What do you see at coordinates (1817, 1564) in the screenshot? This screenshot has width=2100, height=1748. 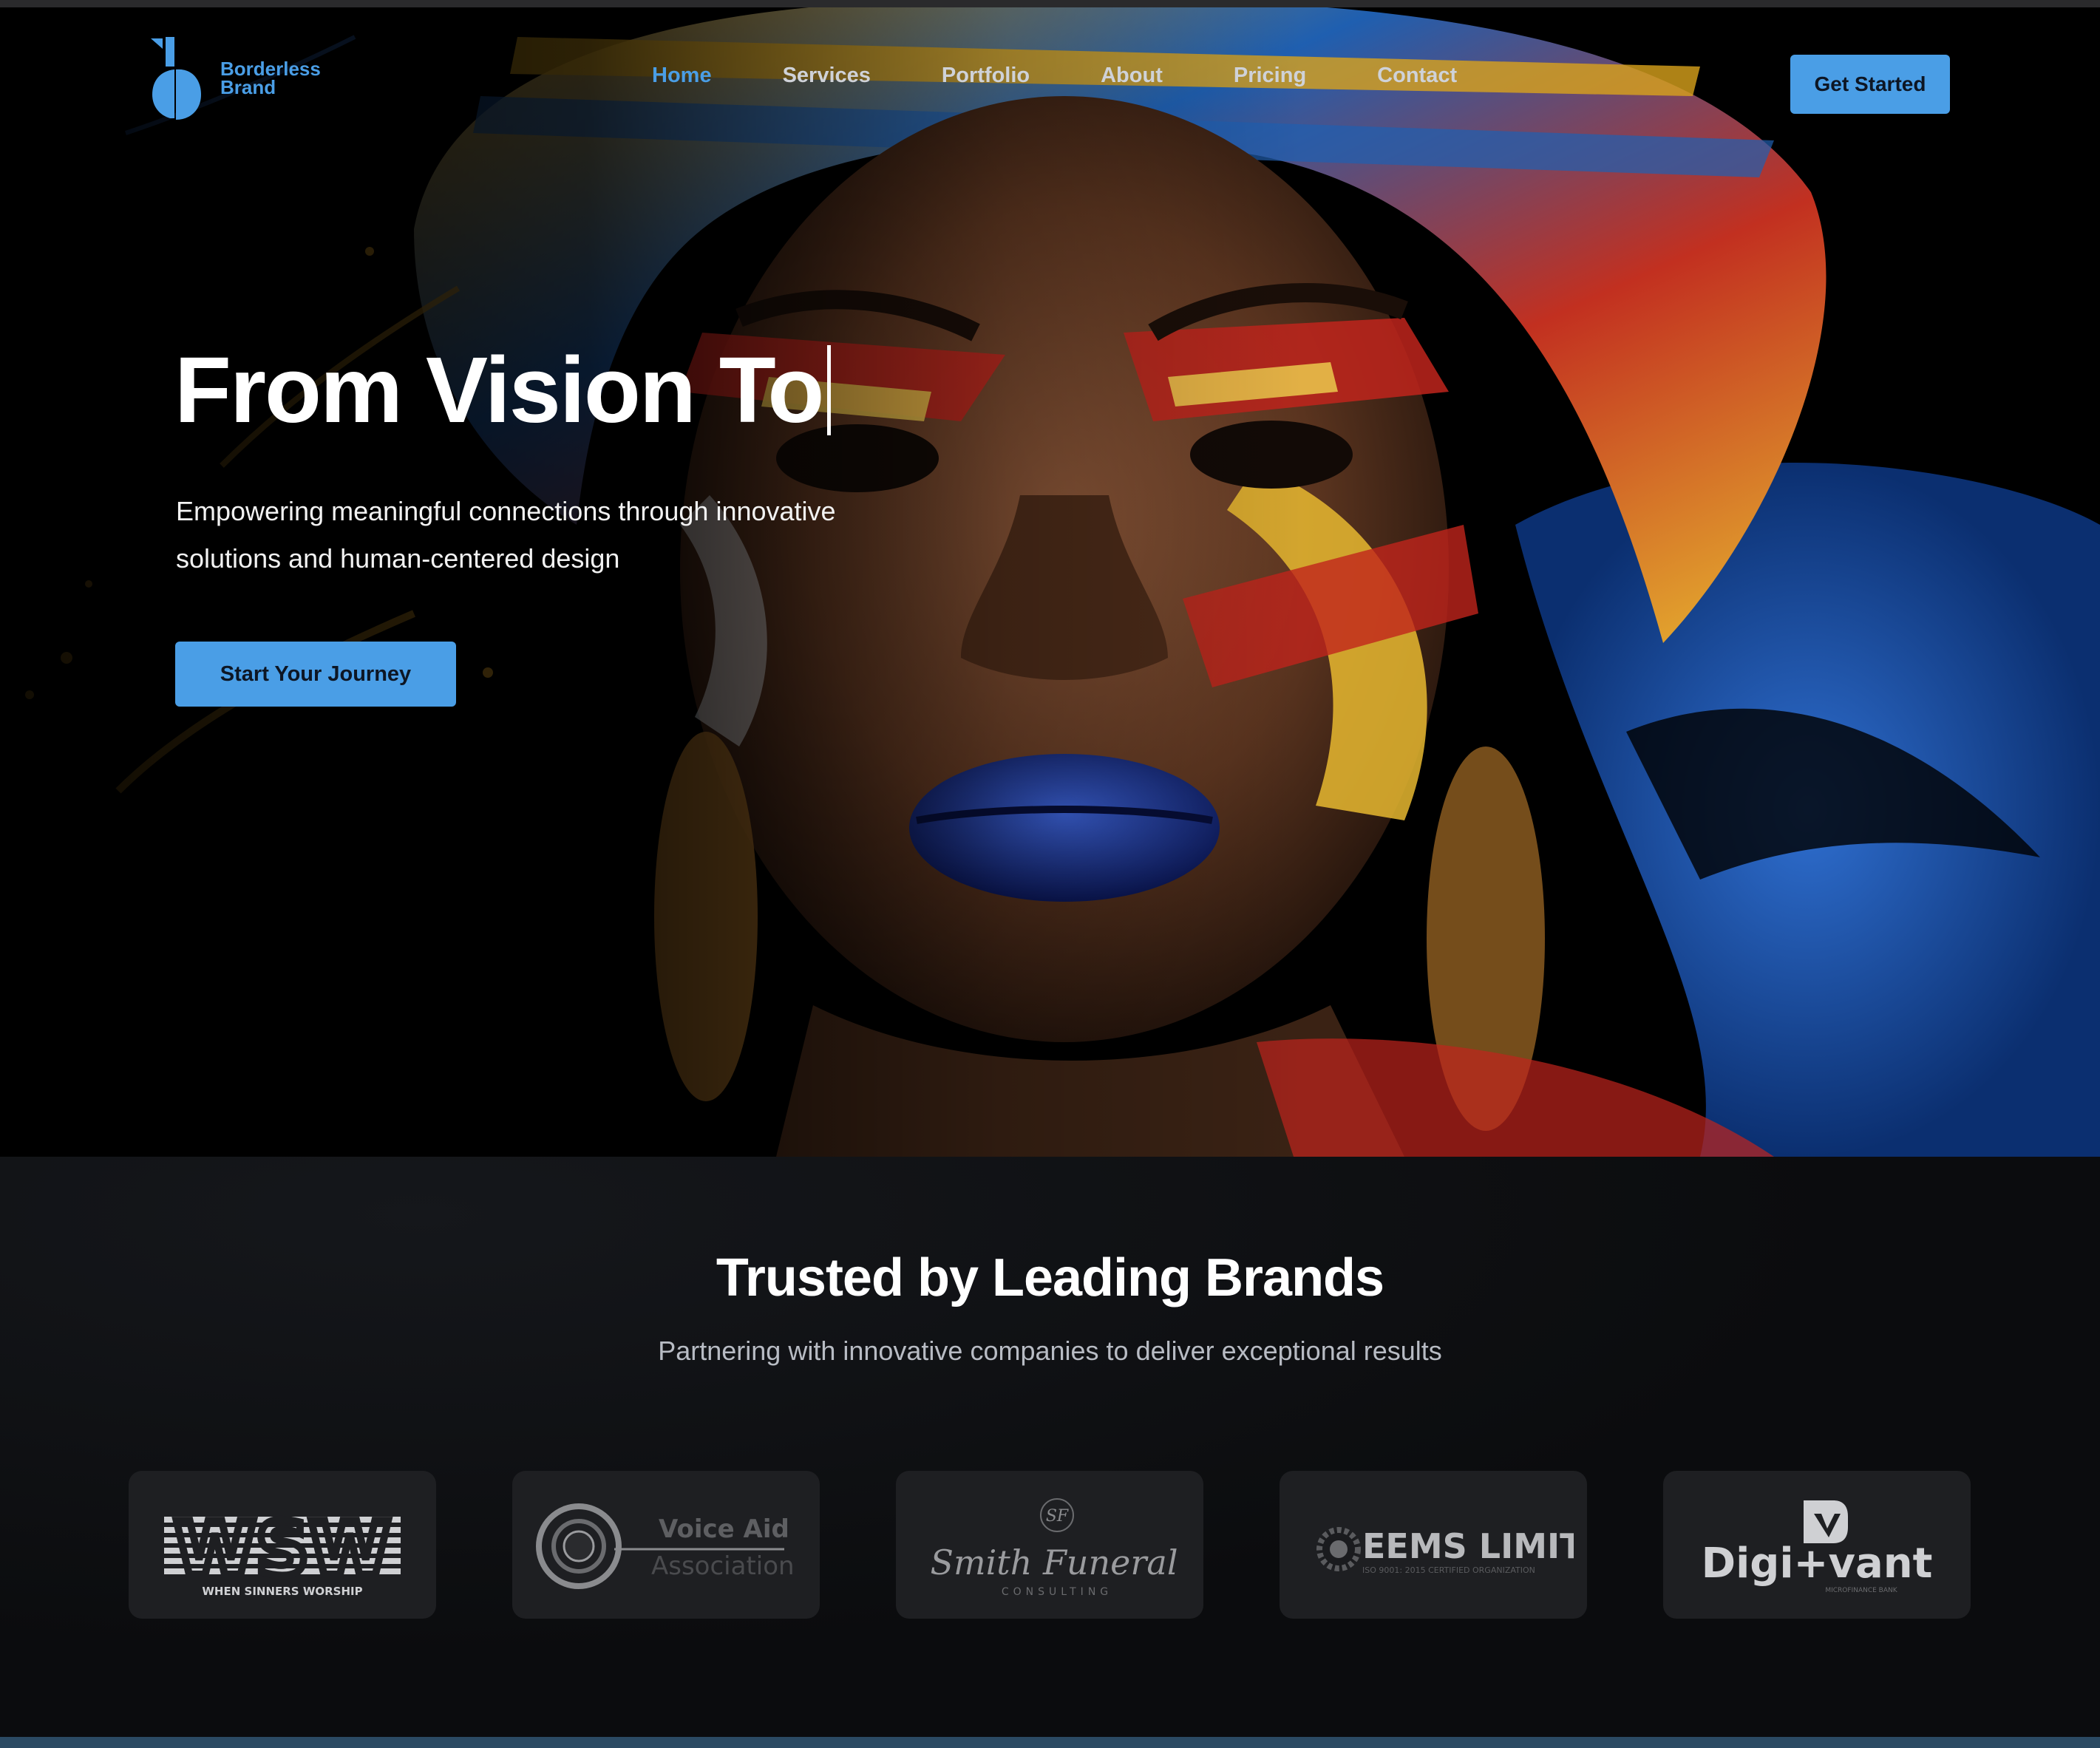 I see `svg-text: Digi+vant` at bounding box center [1817, 1564].